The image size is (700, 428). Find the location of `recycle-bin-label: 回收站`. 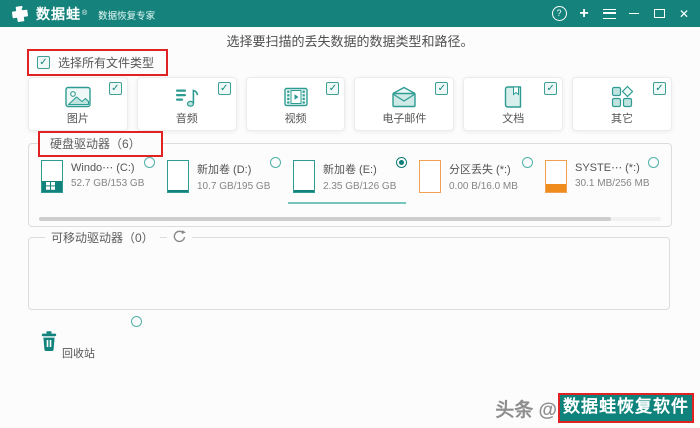

recycle-bin-label: 回收站 is located at coordinates (78, 354).